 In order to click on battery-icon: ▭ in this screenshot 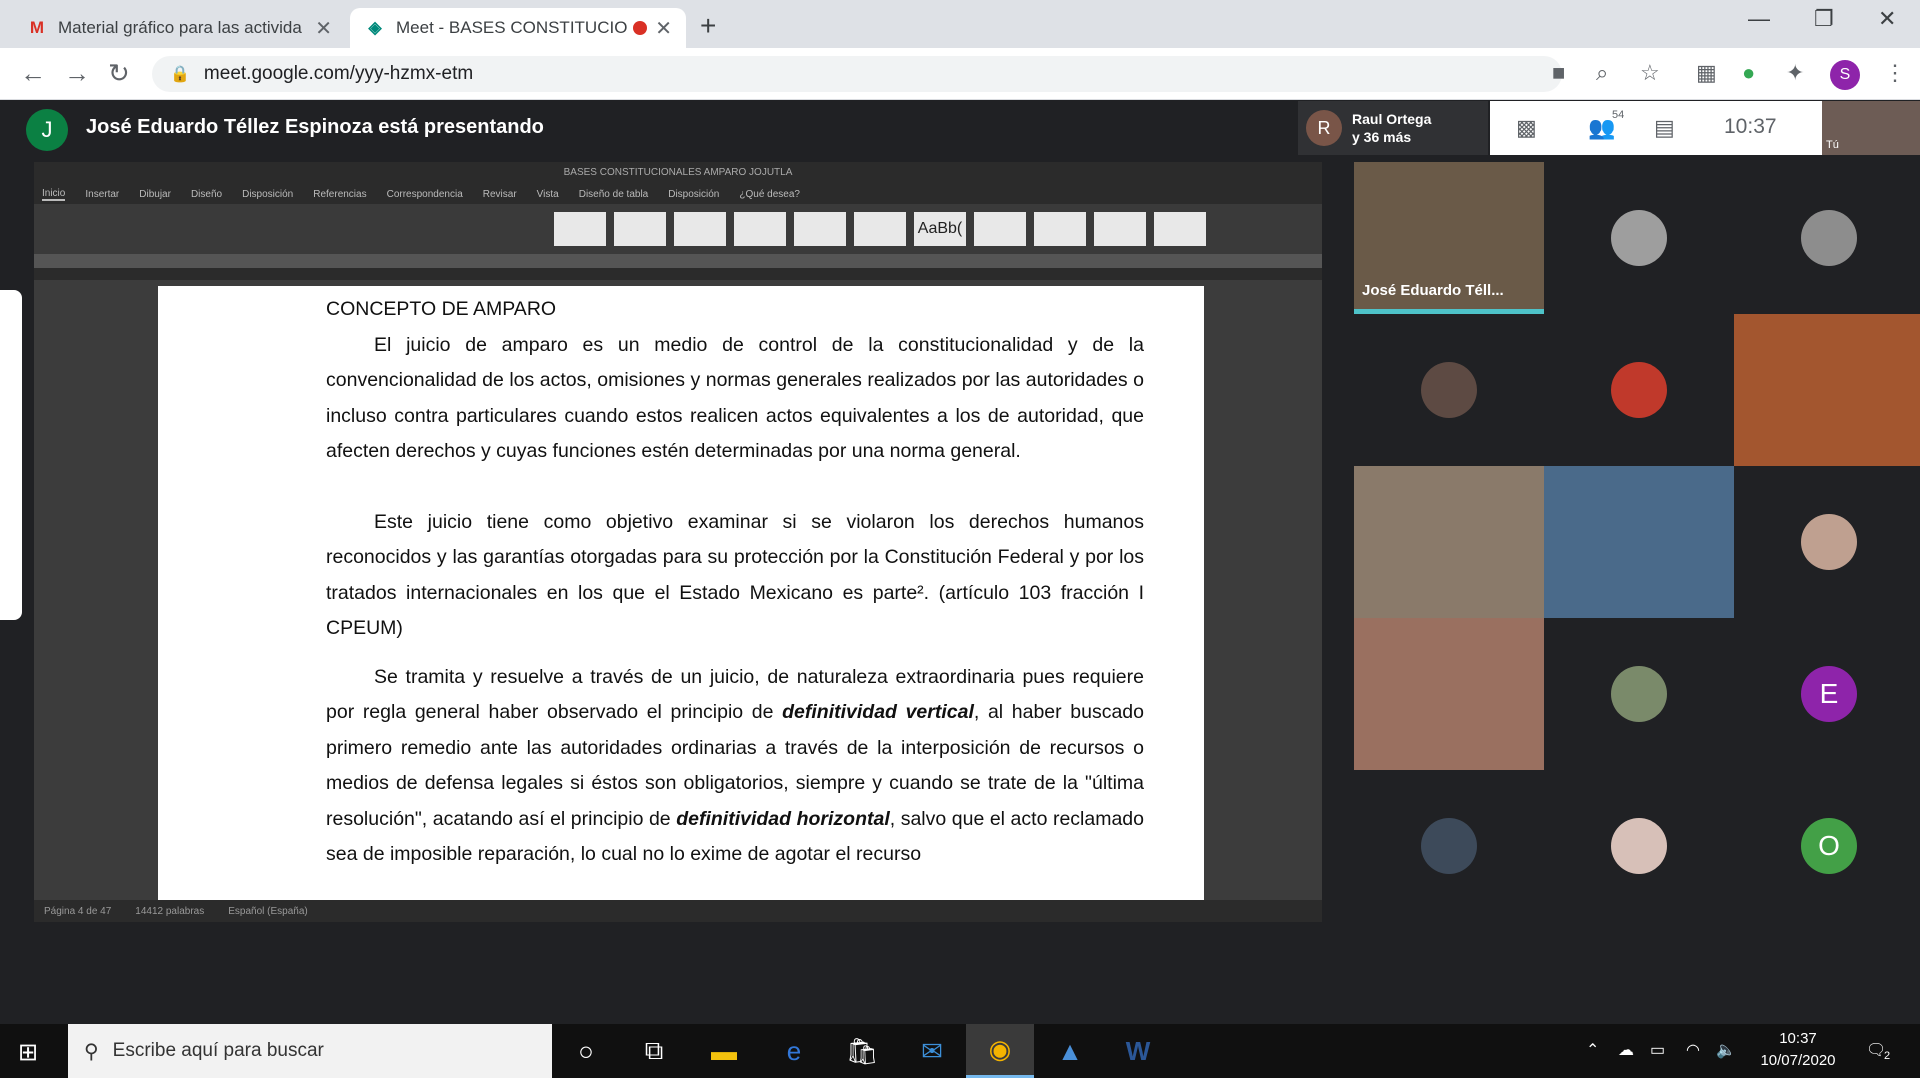, I will do `click(1657, 1050)`.